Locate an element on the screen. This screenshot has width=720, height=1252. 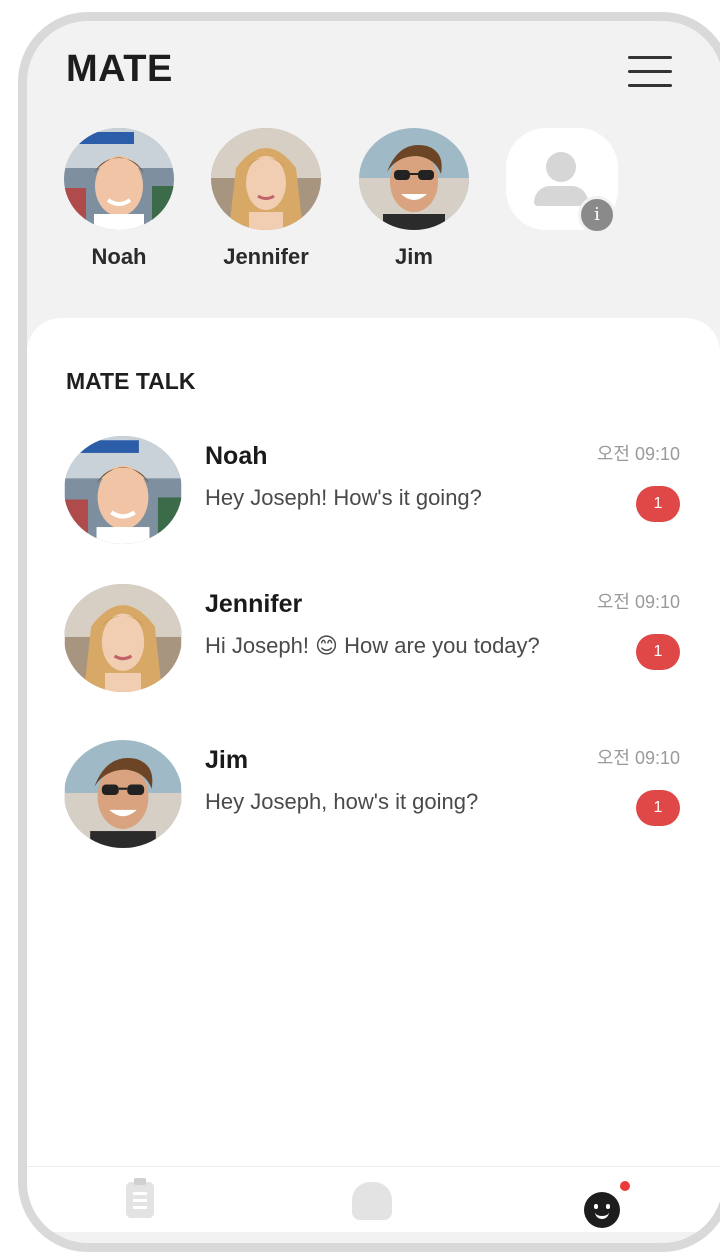
mate-face-icon is located at coordinates (602, 1210).